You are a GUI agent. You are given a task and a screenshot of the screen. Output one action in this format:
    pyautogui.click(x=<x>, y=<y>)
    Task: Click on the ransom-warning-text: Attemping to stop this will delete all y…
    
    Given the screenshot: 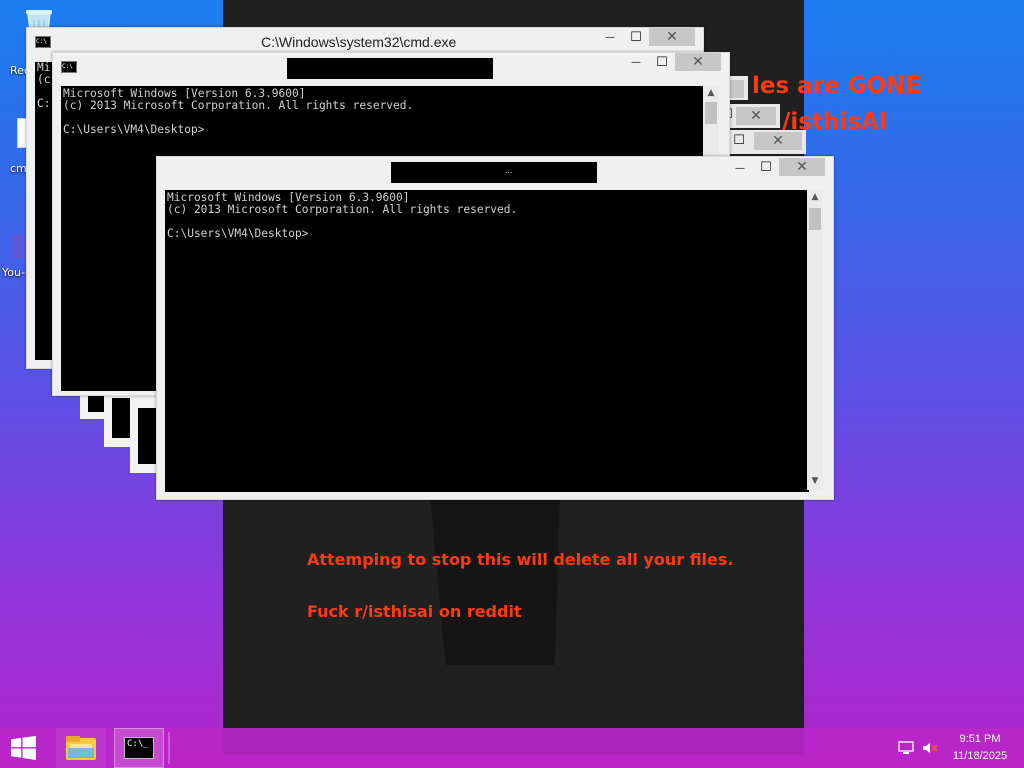 What is the action you would take?
    pyautogui.click(x=520, y=559)
    